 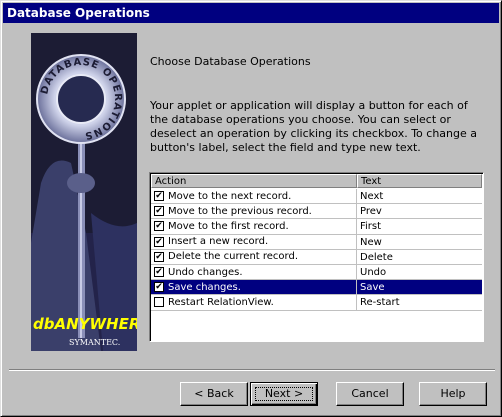 I want to click on action-label: Move to the next record., so click(x=230, y=196).